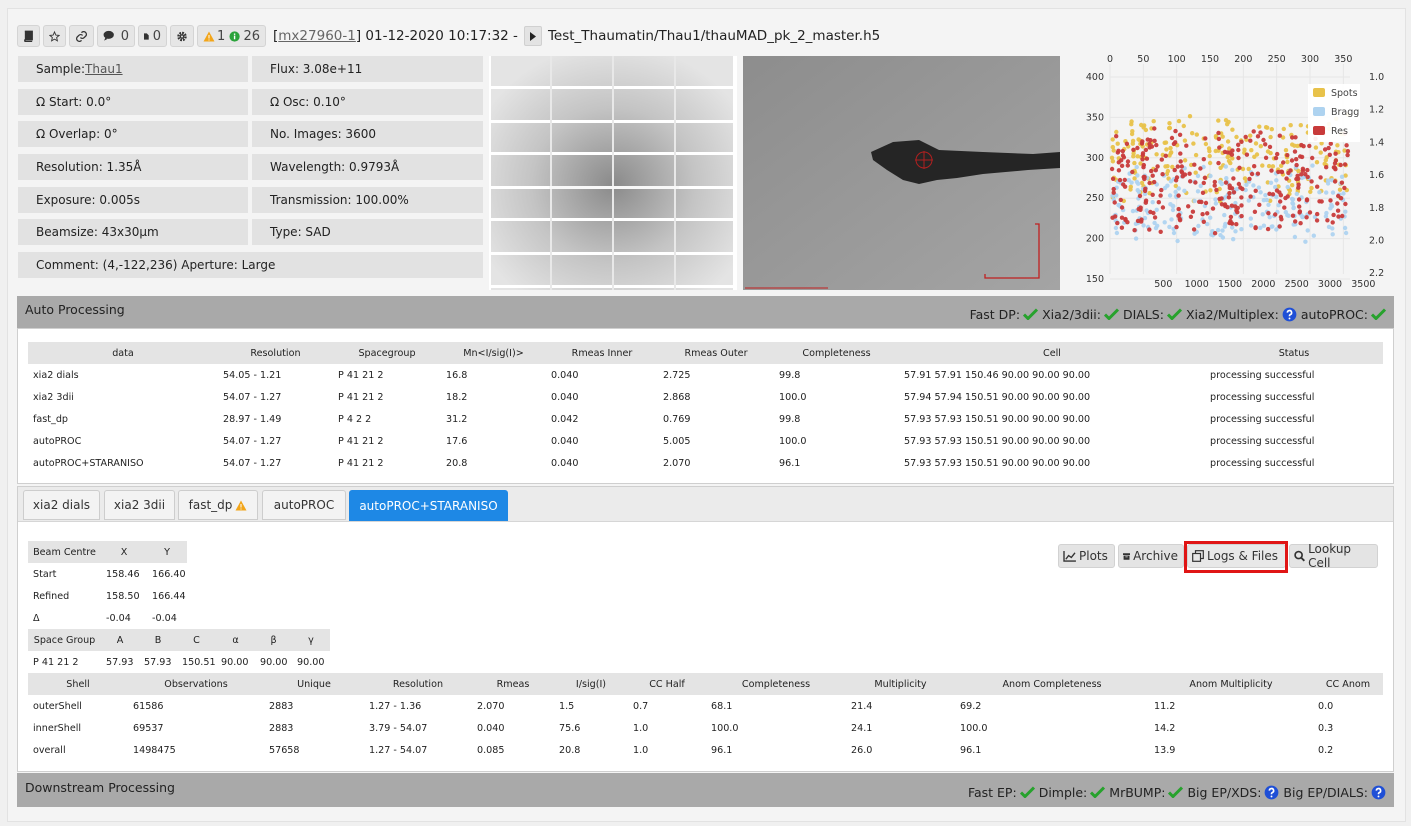 The width and height of the screenshot is (1411, 826). Describe the element at coordinates (235, 640) in the screenshot. I see `column-header: α` at that location.